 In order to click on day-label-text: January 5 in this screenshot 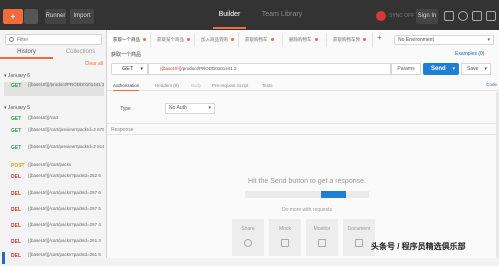, I will do `click(18, 108)`.